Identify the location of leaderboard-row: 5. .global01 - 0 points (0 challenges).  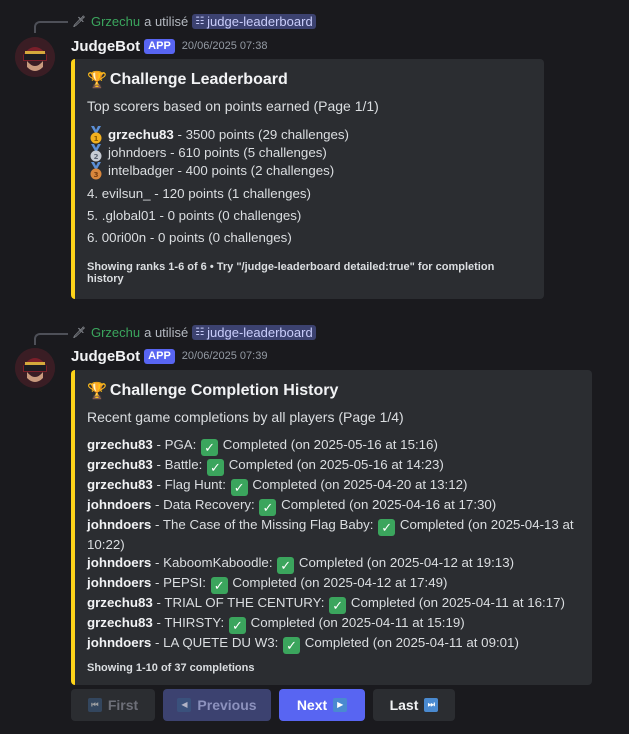
(194, 215).